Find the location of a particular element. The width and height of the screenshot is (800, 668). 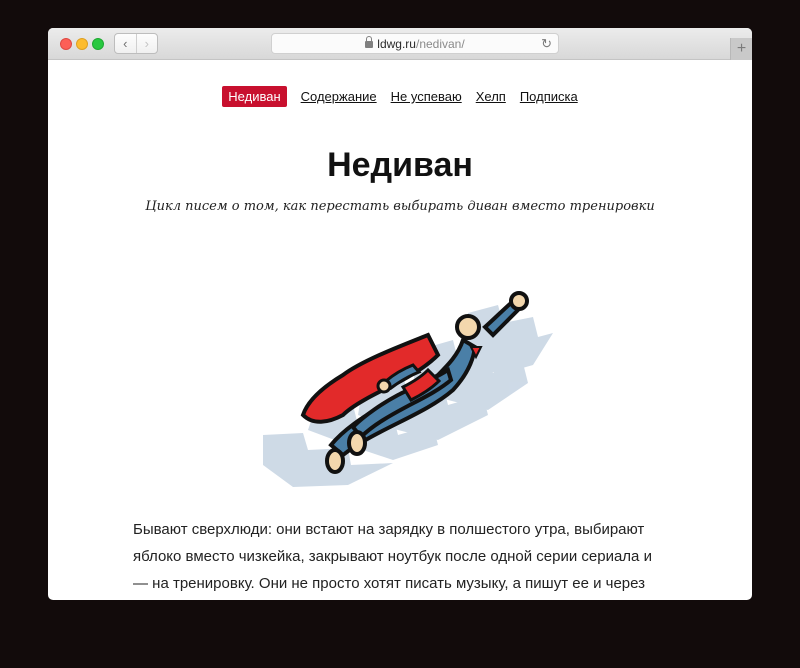

reload-icon: ↻ is located at coordinates (546, 44).